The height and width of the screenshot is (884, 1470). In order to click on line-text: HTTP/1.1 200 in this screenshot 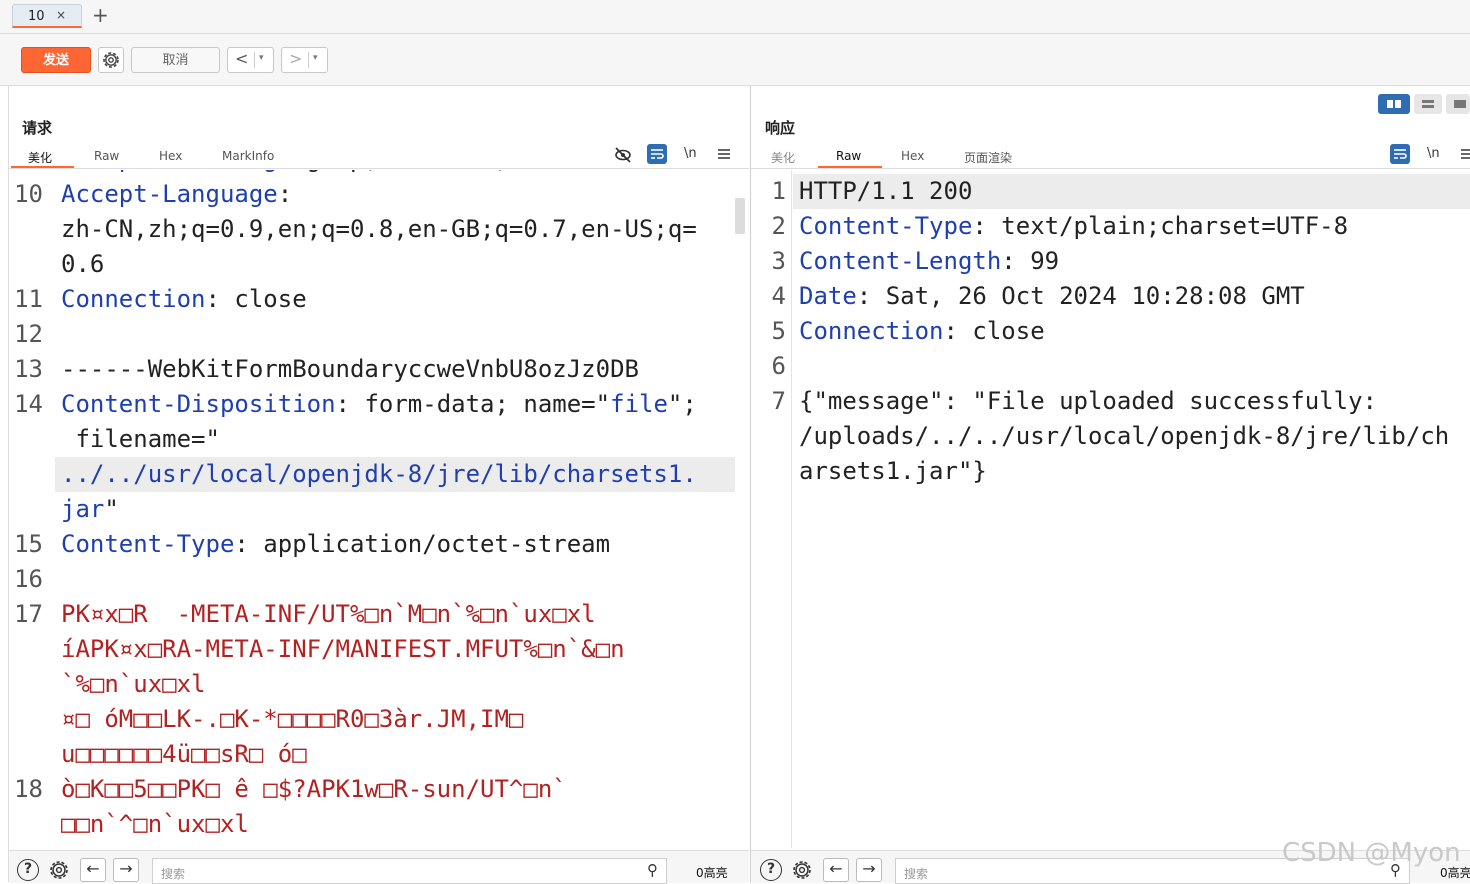, I will do `click(885, 191)`.